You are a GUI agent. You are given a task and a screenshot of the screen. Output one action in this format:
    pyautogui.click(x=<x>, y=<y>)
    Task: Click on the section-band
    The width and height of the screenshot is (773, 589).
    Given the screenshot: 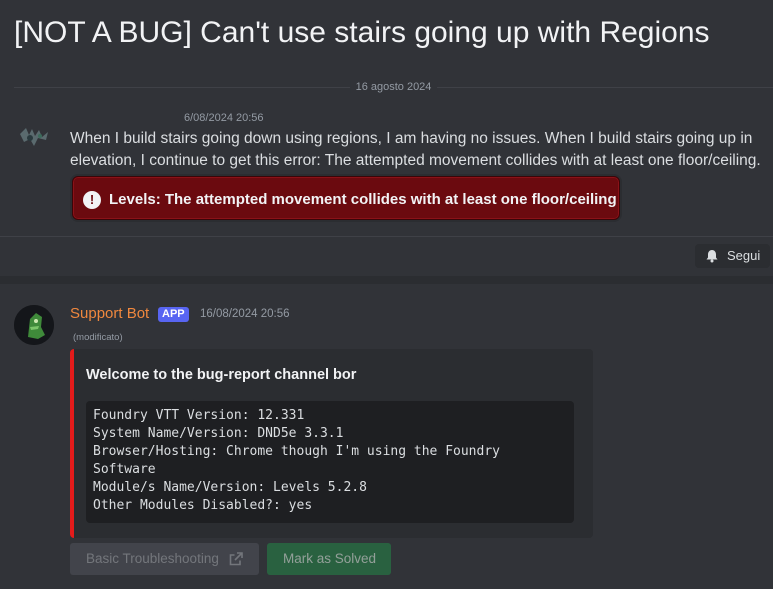 What is the action you would take?
    pyautogui.click(x=386, y=280)
    